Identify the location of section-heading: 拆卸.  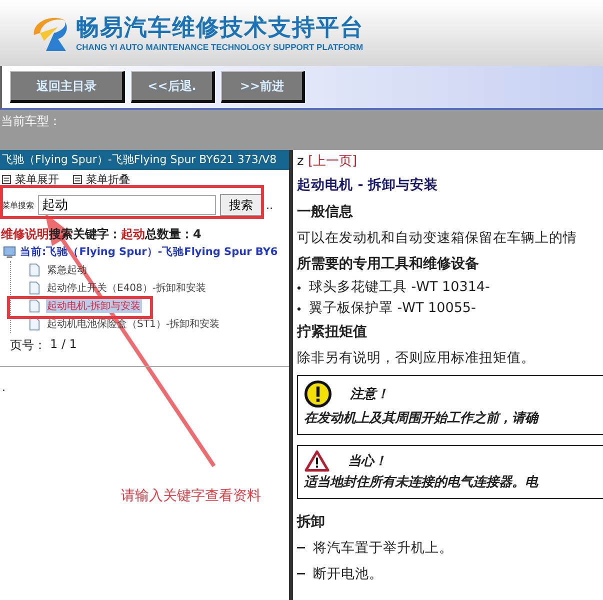
(311, 522).